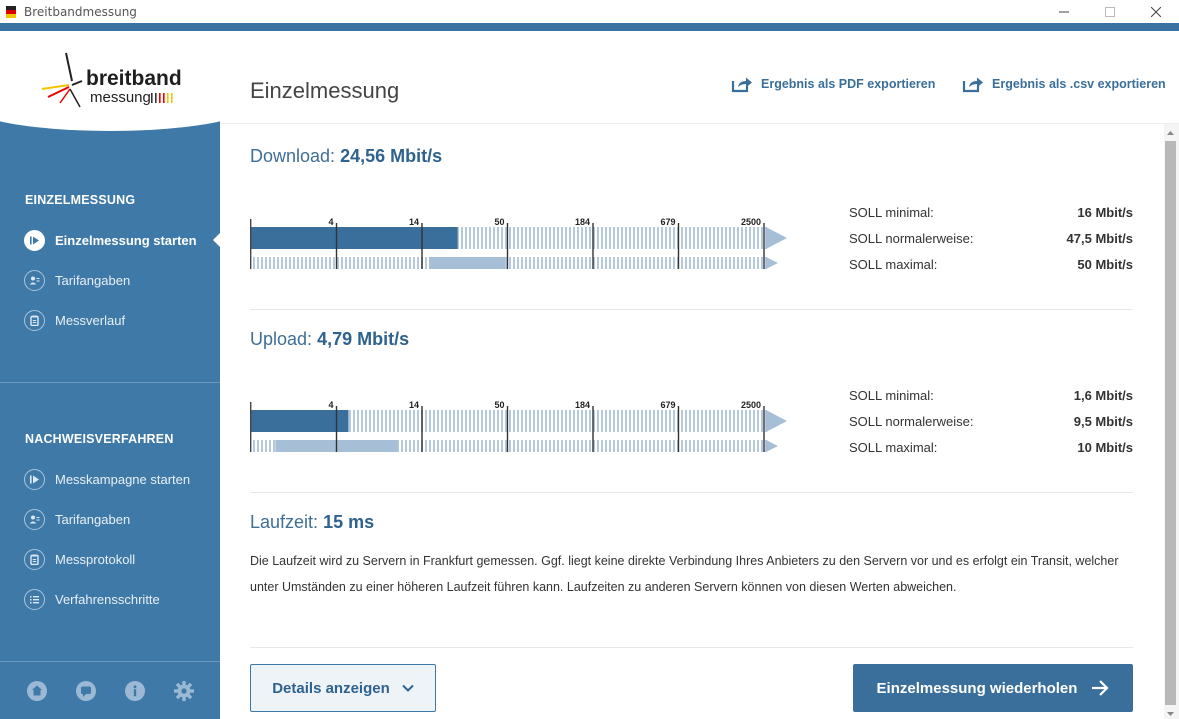  What do you see at coordinates (281, 339) in the screenshot?
I see `upload-label: Upload:` at bounding box center [281, 339].